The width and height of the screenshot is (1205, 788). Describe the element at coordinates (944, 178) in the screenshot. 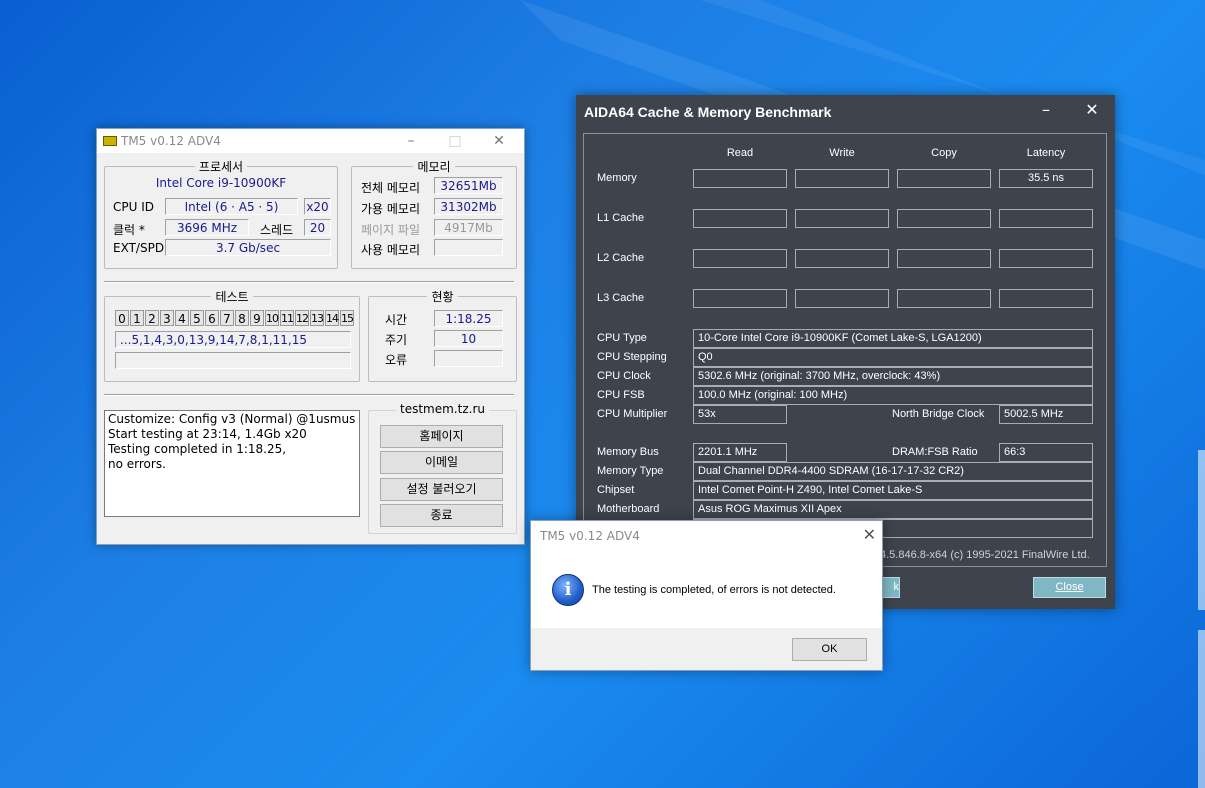

I see `memory-copy` at that location.